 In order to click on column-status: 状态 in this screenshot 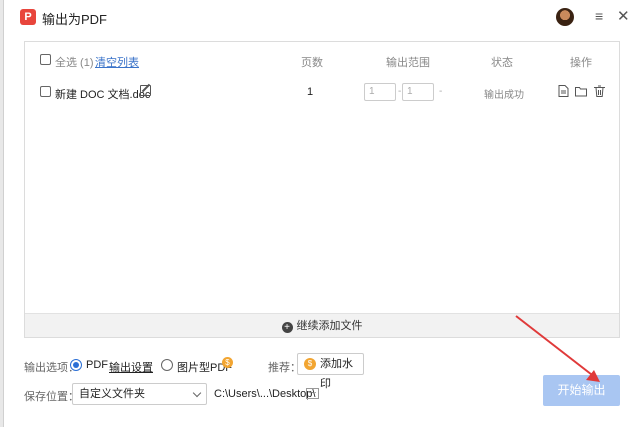, I will do `click(502, 63)`.